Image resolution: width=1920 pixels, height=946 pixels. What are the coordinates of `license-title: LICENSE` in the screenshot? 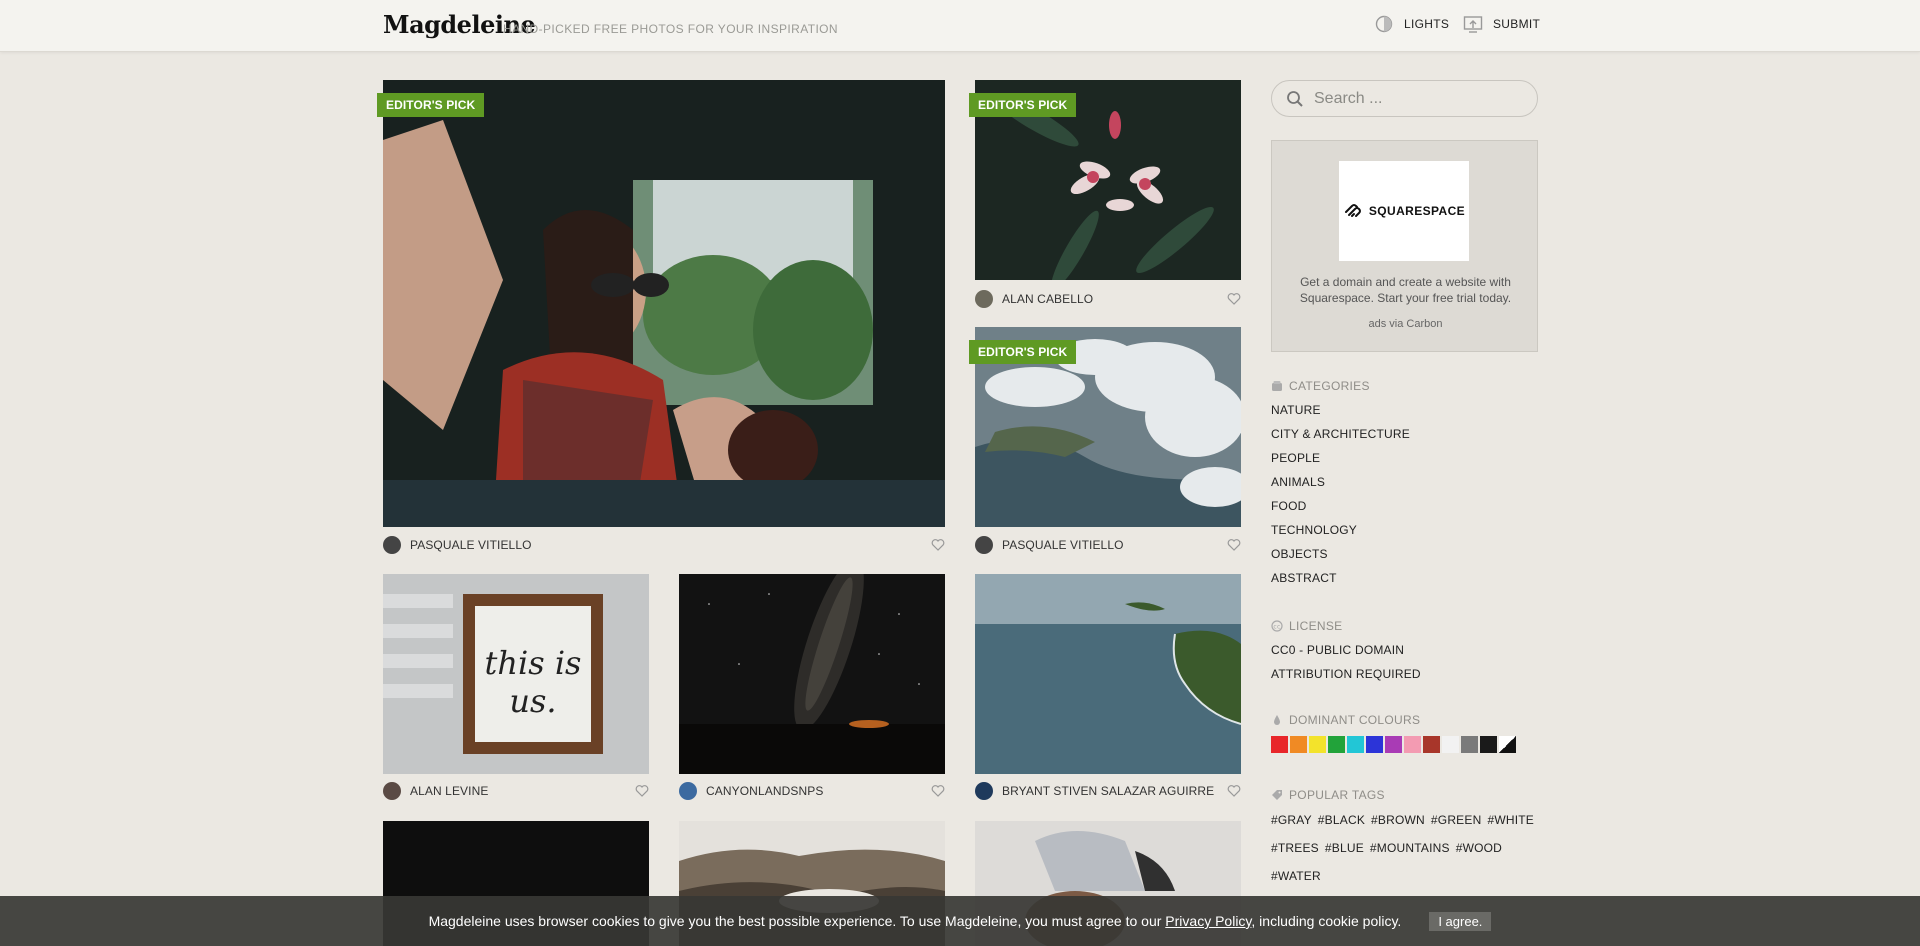 It's located at (1316, 626).